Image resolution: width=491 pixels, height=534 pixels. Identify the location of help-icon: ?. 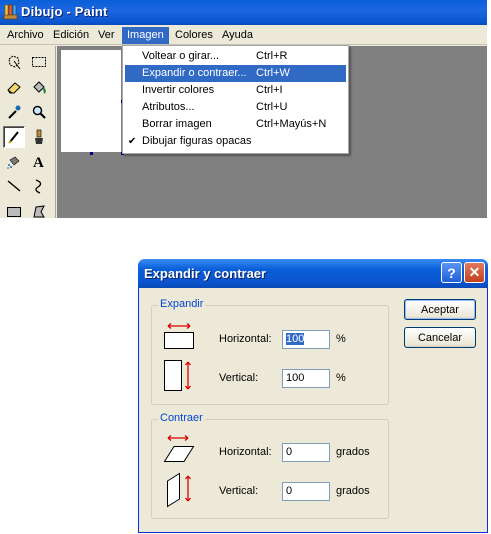
(451, 272).